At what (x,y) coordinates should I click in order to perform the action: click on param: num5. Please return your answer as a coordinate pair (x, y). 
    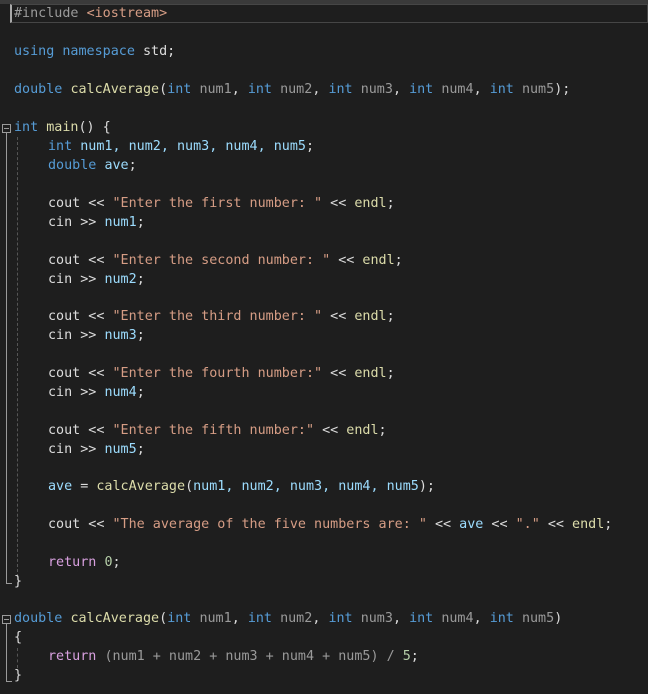
    Looking at the image, I should click on (538, 89).